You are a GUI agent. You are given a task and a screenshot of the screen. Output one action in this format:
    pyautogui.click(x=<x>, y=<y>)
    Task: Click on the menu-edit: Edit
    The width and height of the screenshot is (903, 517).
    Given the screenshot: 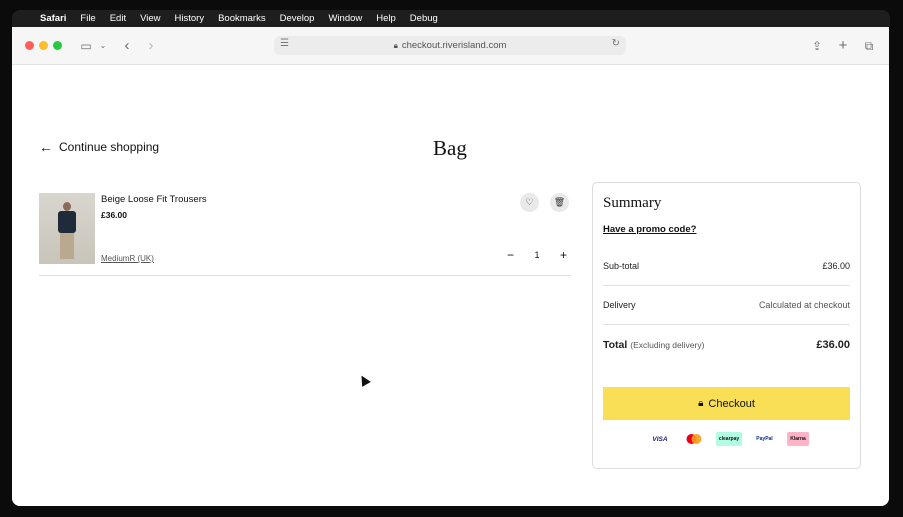 What is the action you would take?
    pyautogui.click(x=118, y=18)
    